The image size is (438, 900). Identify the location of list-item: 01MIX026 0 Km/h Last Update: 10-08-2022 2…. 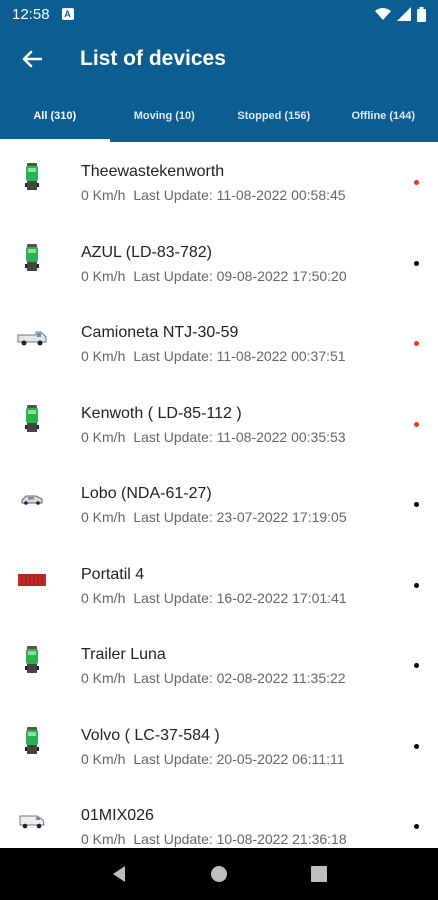
(219, 817).